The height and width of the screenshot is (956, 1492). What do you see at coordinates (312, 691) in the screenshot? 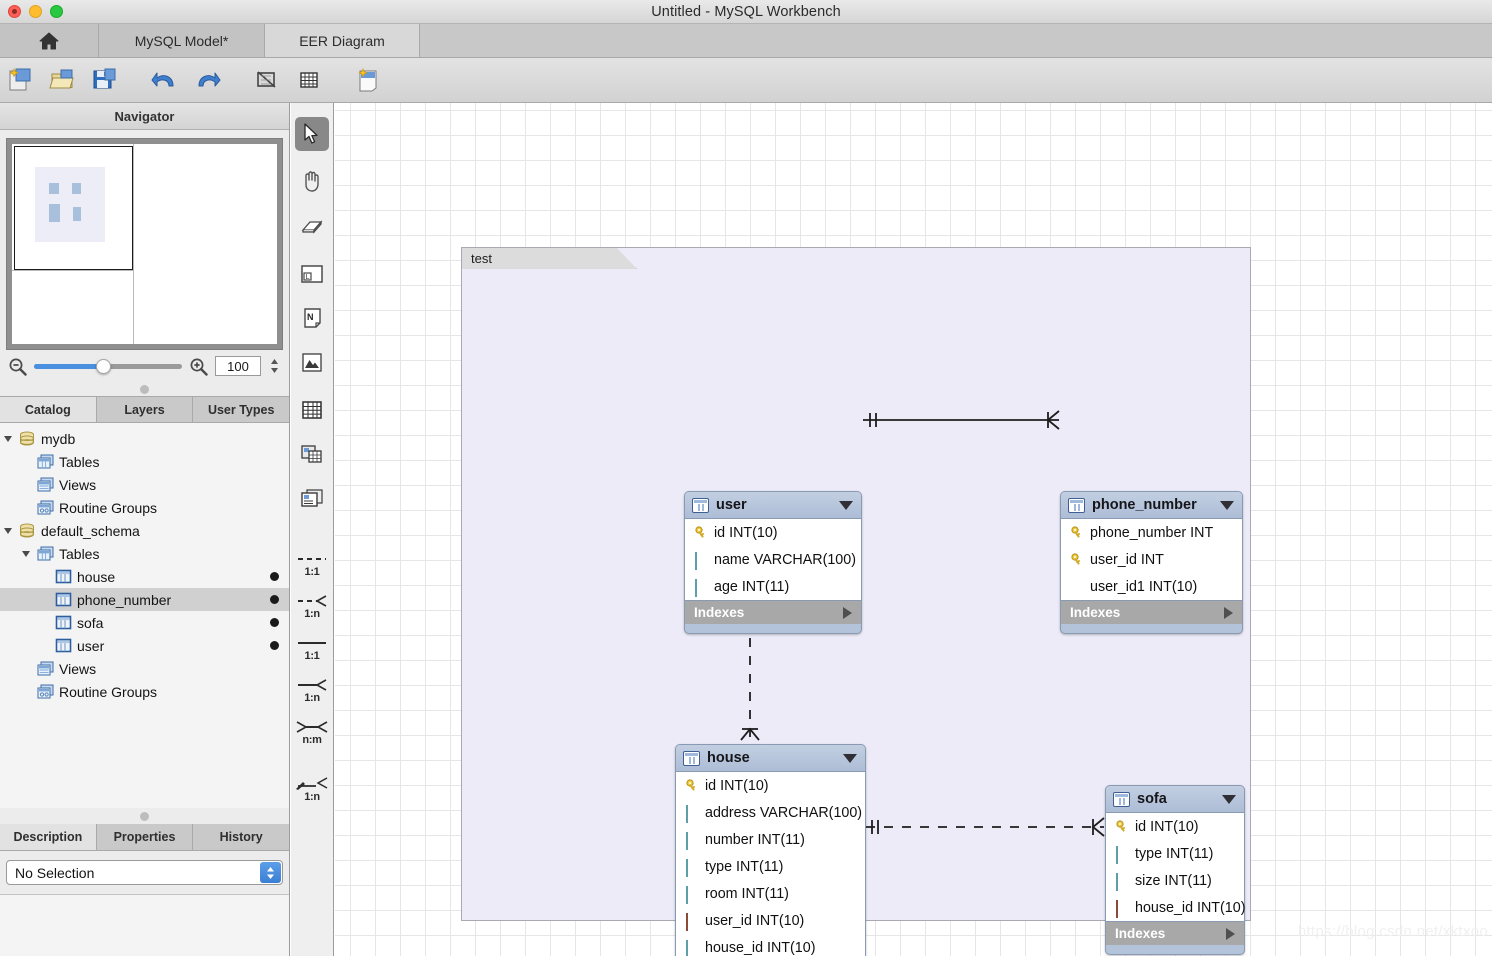
I see `rel-1n-non-identifying: 1:n` at bounding box center [312, 691].